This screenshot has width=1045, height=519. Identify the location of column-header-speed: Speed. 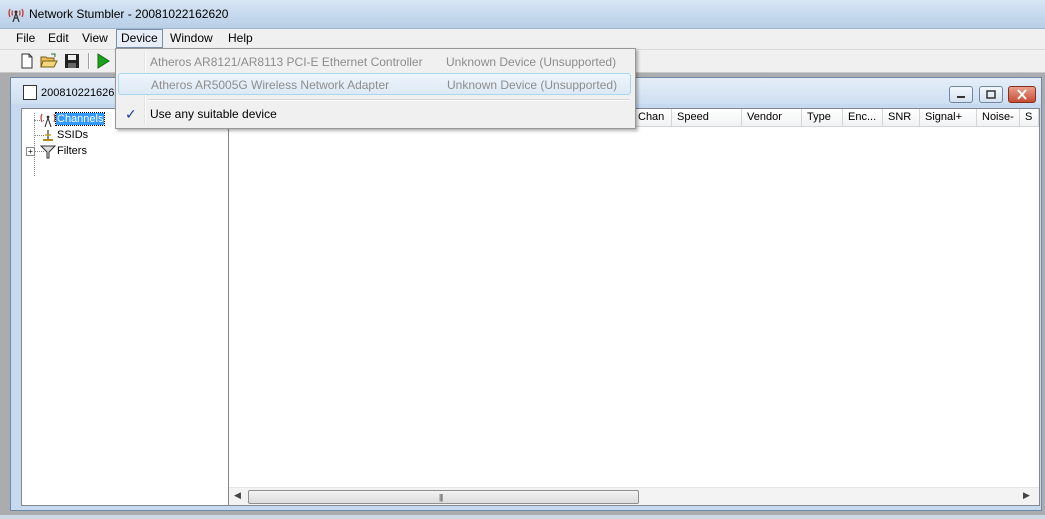
(707, 117).